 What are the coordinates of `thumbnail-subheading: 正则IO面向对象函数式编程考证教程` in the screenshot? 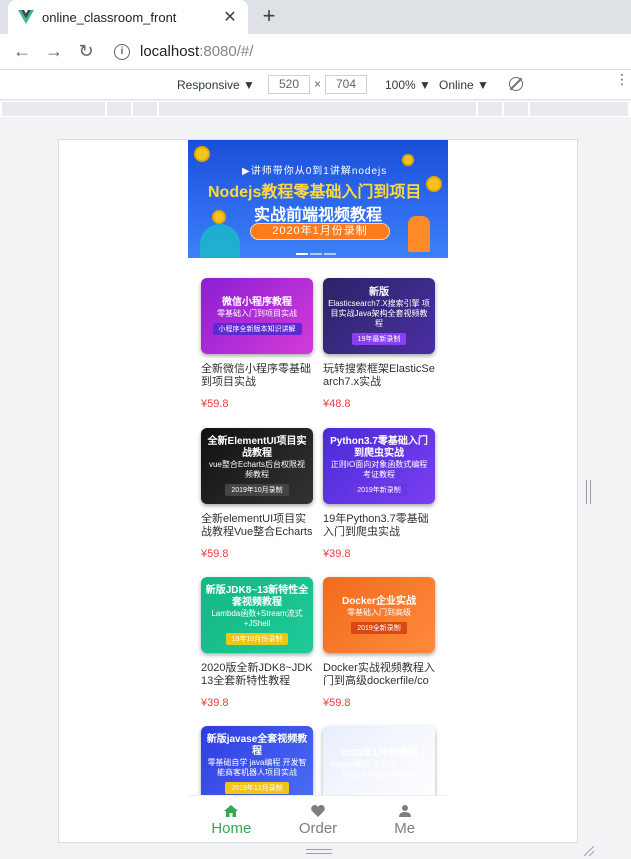 It's located at (379, 469).